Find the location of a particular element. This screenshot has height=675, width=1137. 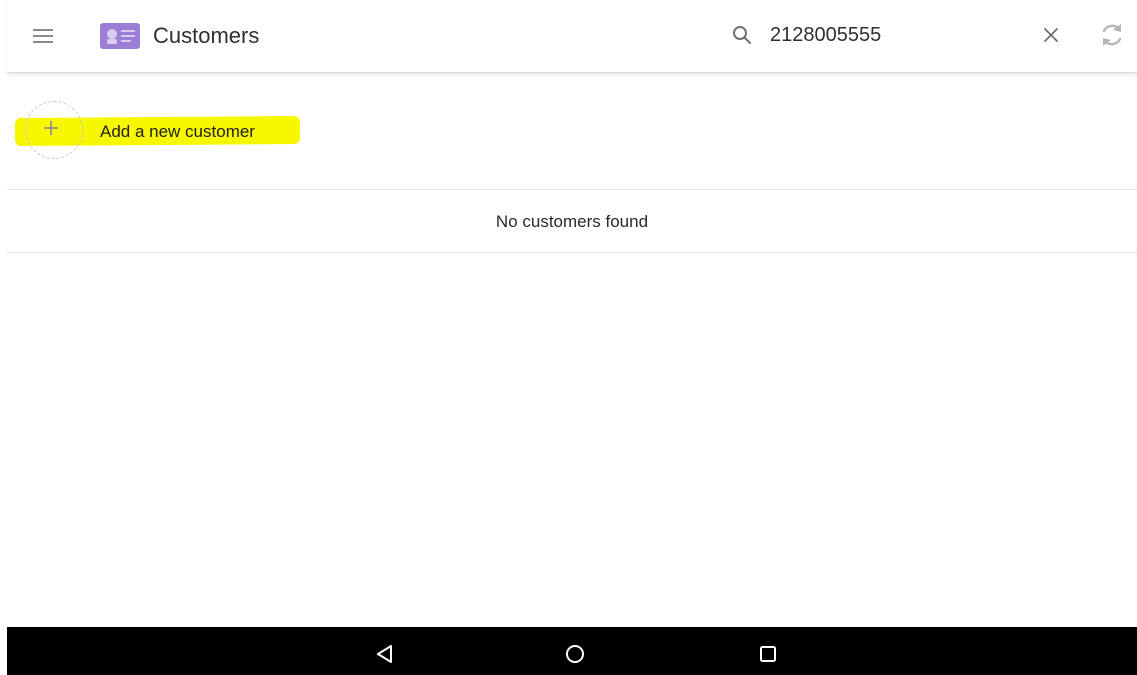

recents-square-icon is located at coordinates (768, 654).